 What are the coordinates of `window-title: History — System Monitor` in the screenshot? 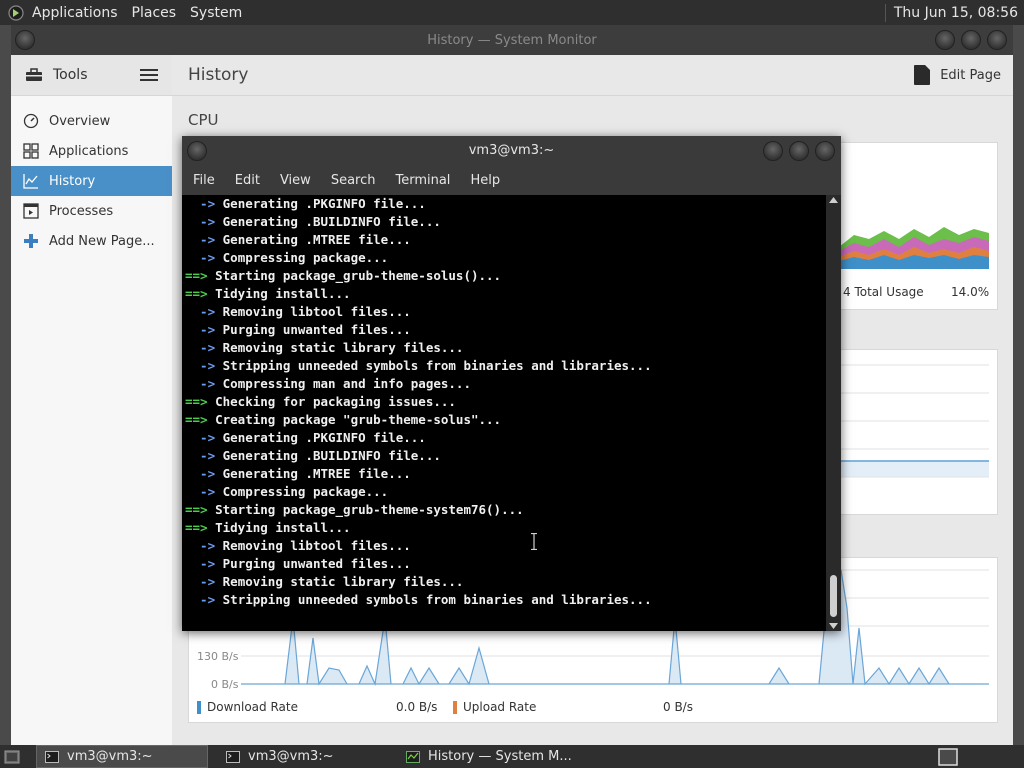 It's located at (512, 40).